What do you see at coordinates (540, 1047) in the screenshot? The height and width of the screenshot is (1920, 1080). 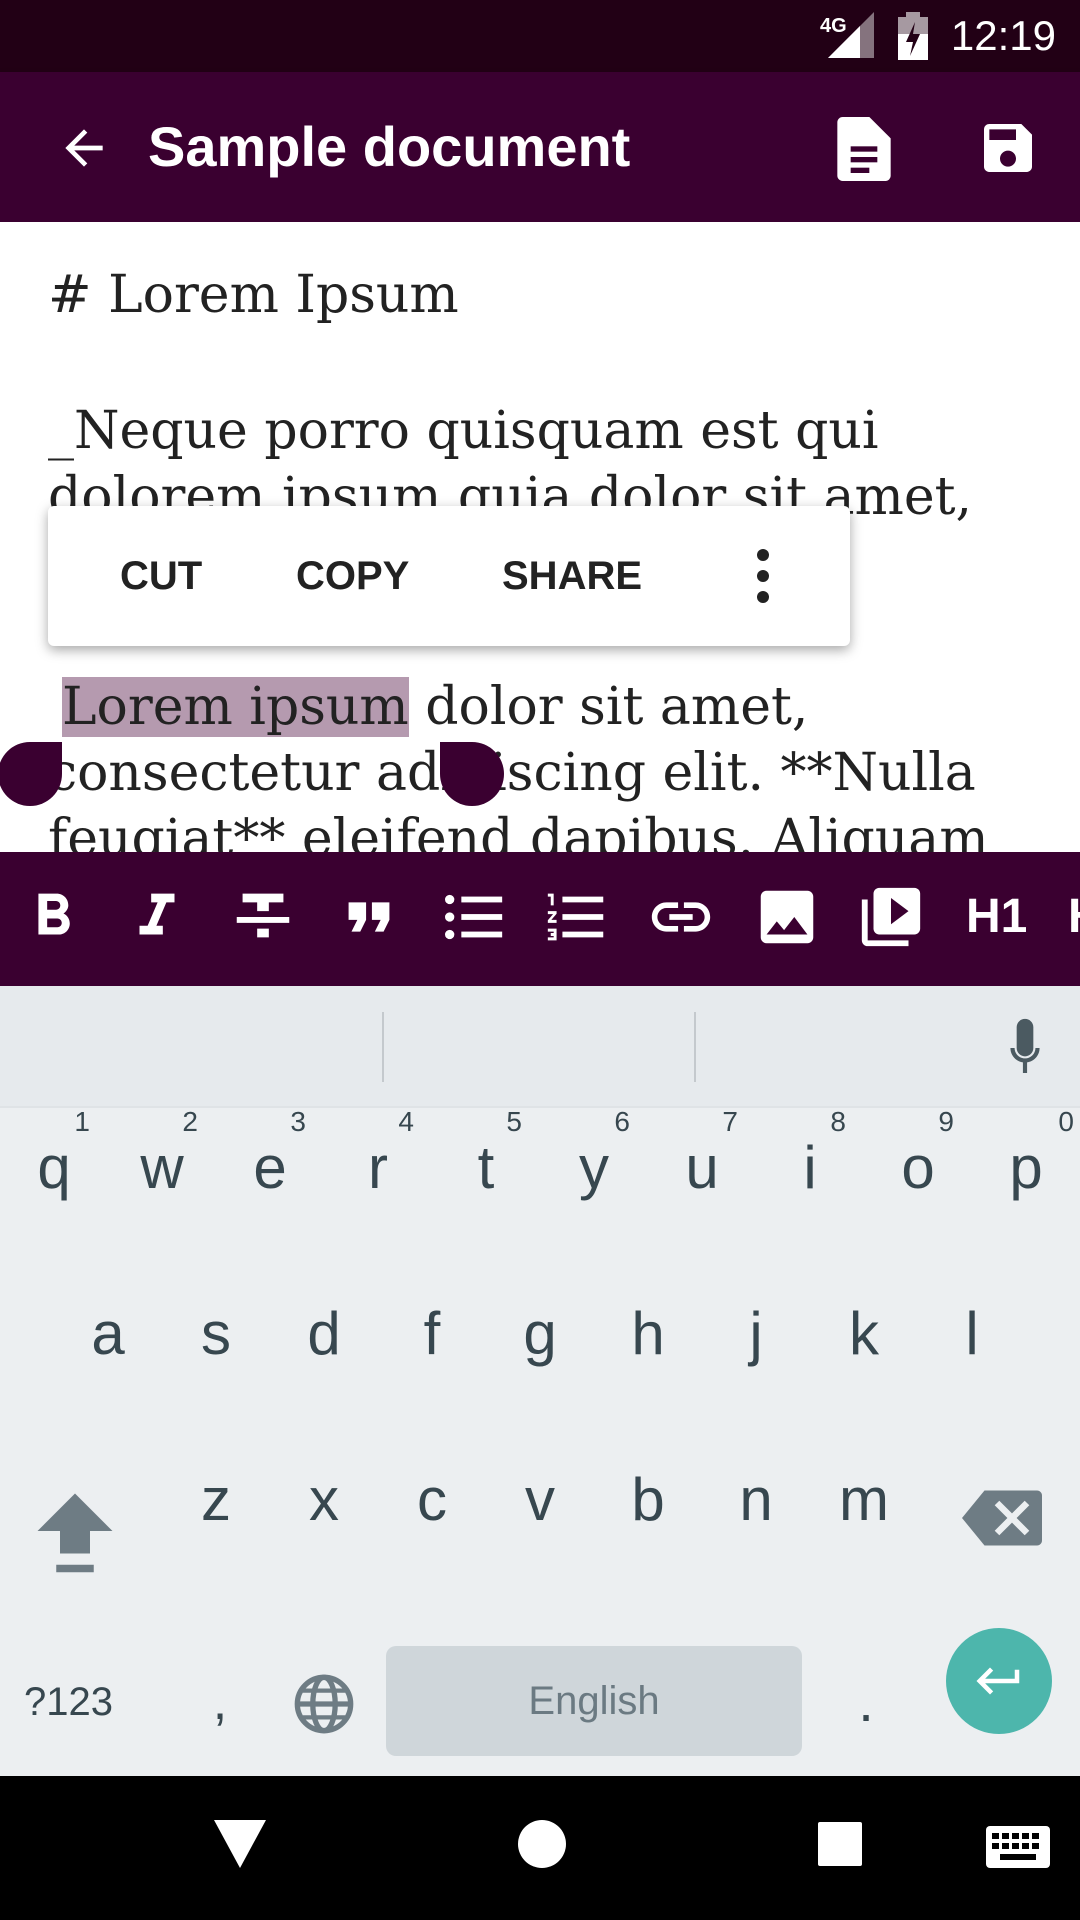 I see `suggestion-strip` at bounding box center [540, 1047].